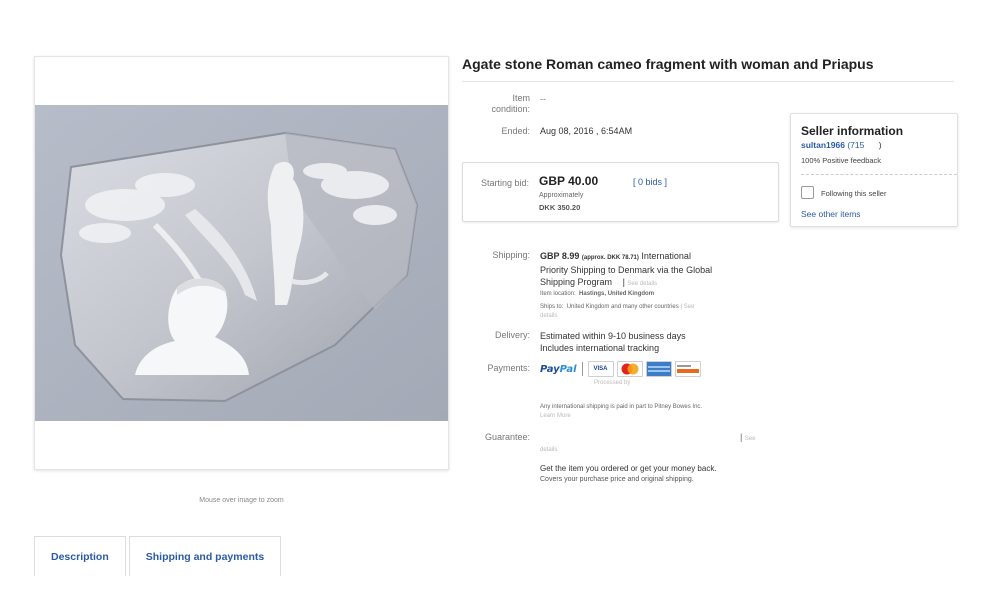 The height and width of the screenshot is (591, 1000). What do you see at coordinates (612, 383) in the screenshot?
I see `processed-by: Processed by` at bounding box center [612, 383].